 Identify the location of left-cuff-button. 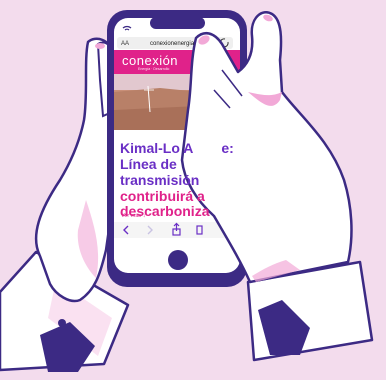
(62, 323).